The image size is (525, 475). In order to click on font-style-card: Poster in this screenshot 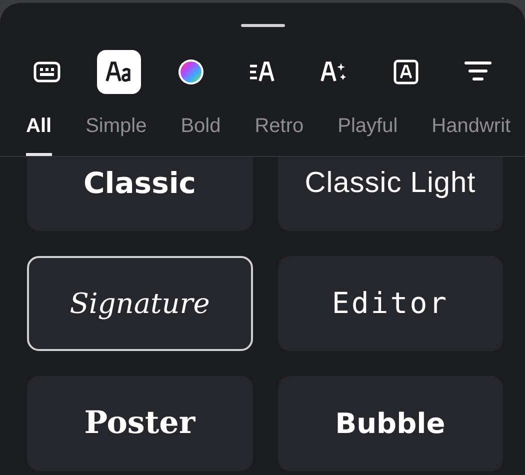, I will do `click(139, 423)`.